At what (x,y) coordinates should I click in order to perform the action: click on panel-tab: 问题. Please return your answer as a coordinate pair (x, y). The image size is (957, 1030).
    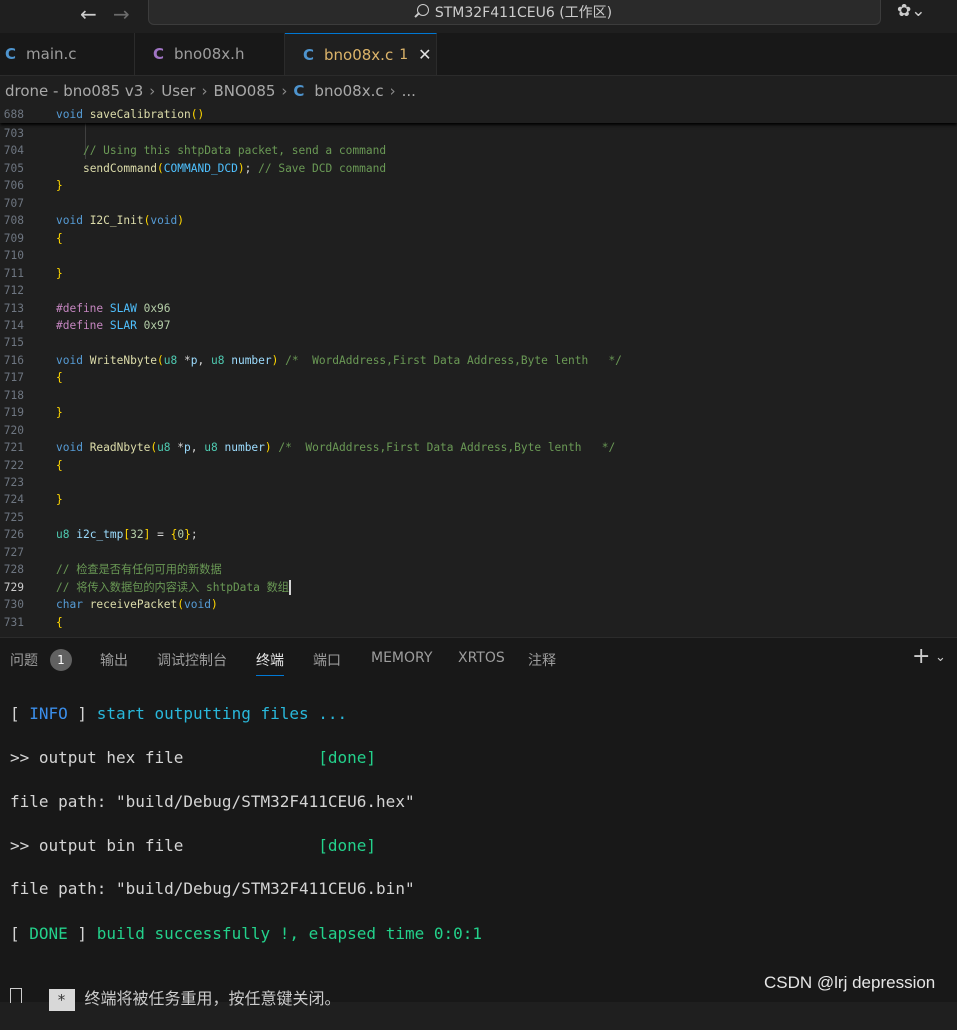
    Looking at the image, I should click on (24, 660).